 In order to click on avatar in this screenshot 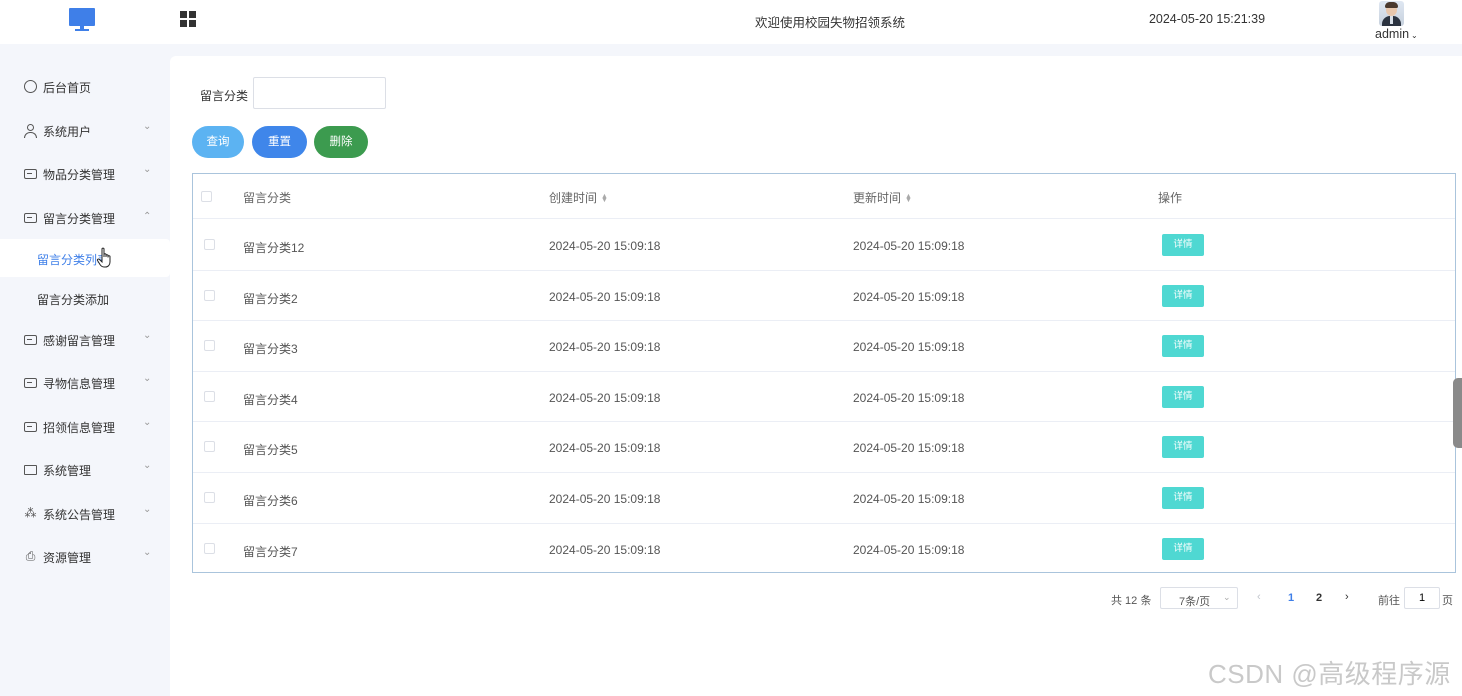, I will do `click(1391, 13)`.